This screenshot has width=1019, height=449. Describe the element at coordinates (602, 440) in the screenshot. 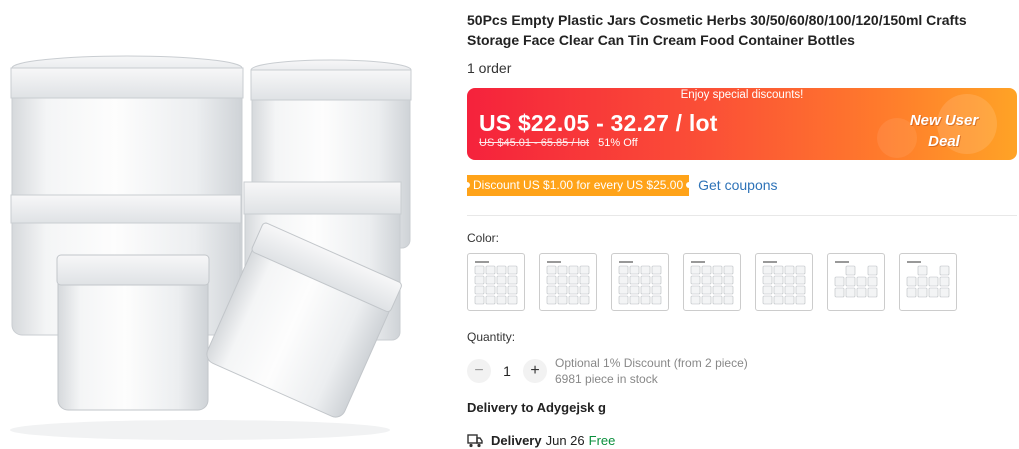

I see `delivery-free: Free` at that location.